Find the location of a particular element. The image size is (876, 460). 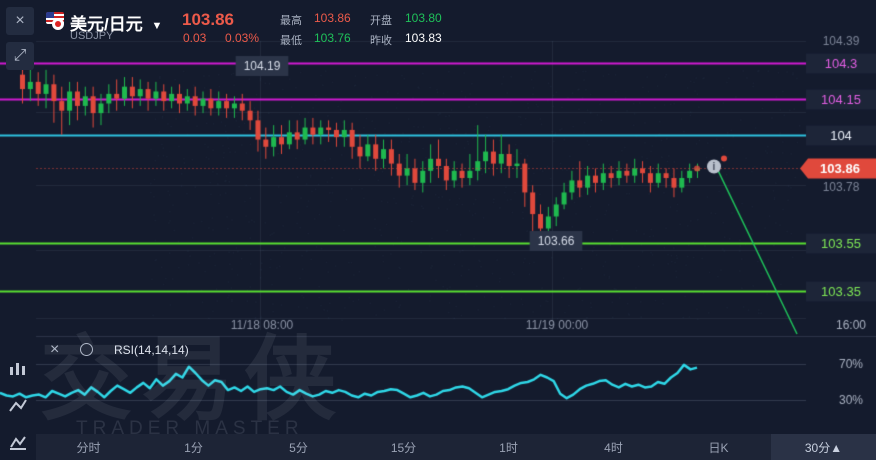

timeframe-tabs: 分时 1分 5分 15分 1时 4时 日K 30分▲ is located at coordinates (456, 447).